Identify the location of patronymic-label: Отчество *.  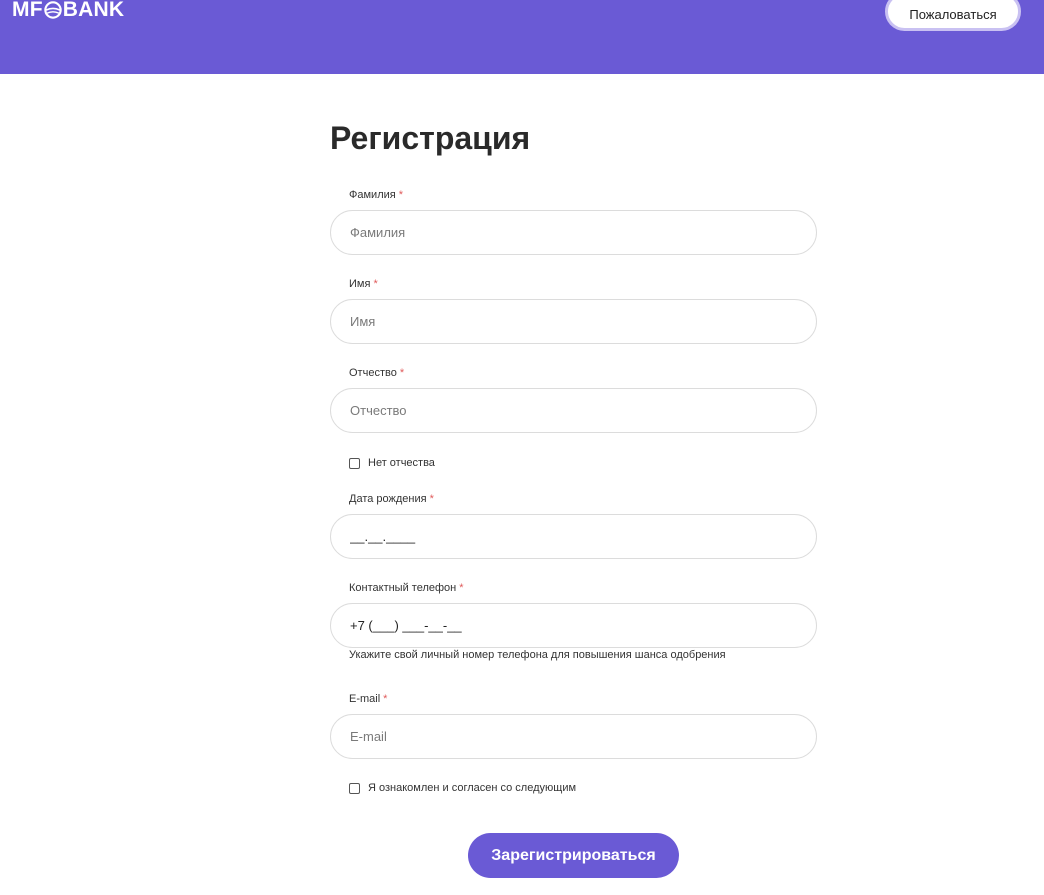
(376, 373).